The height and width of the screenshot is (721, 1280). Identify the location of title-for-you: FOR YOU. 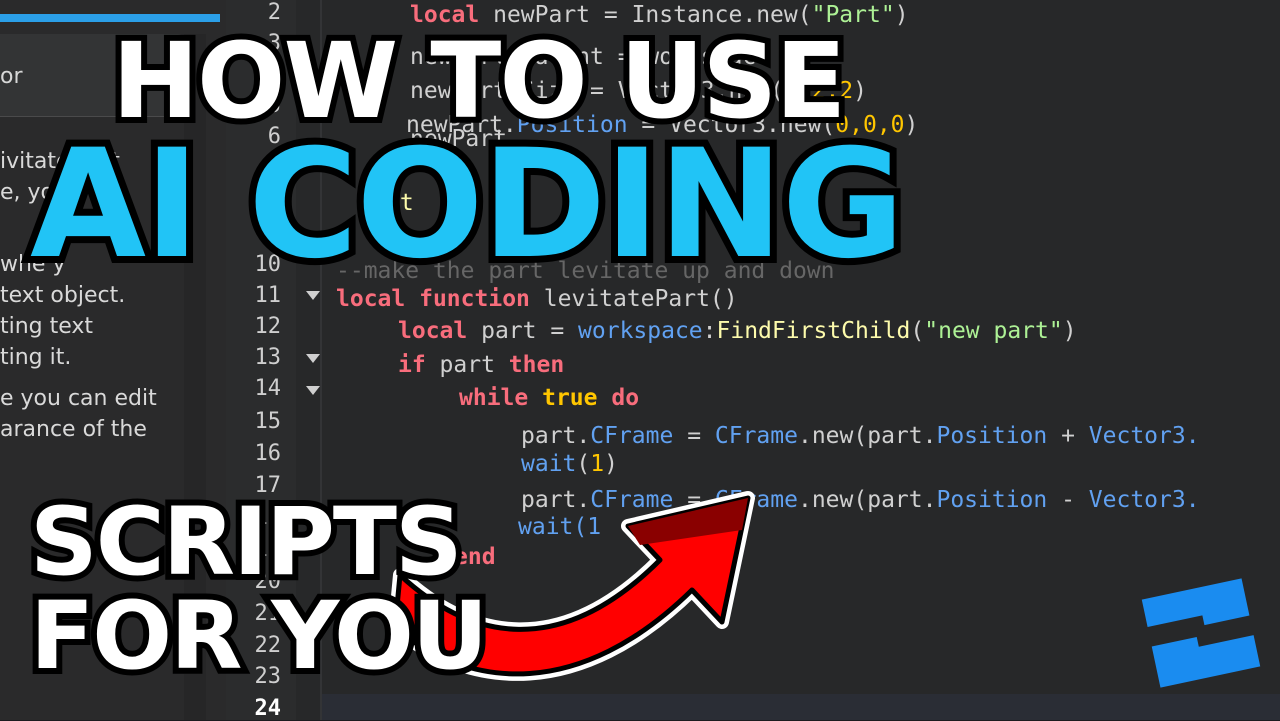
(259, 636).